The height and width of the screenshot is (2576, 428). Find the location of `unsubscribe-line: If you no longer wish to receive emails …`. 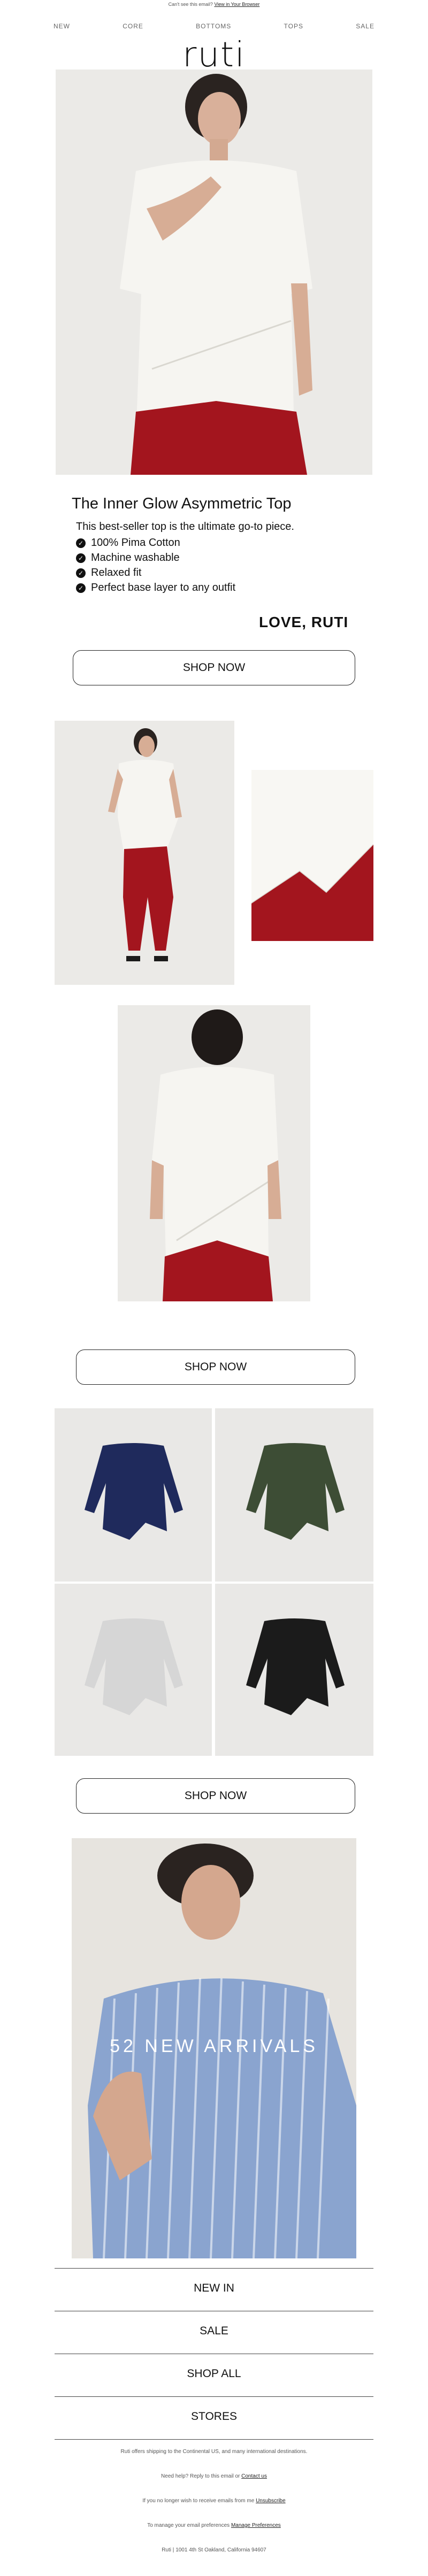

unsubscribe-line: If you no longer wish to receive emails … is located at coordinates (214, 2501).